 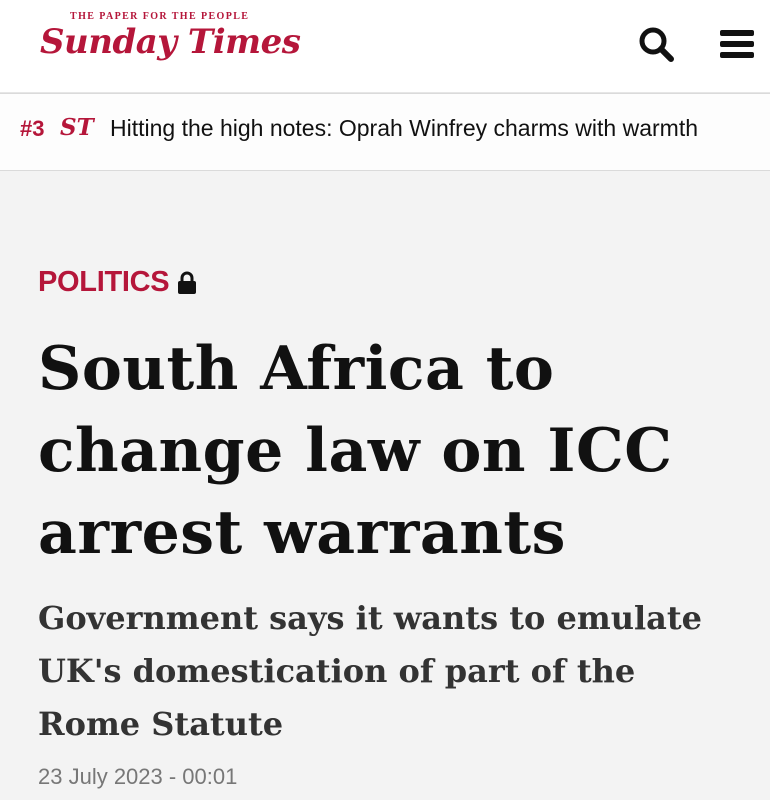 I want to click on menu-button, so click(x=738, y=44).